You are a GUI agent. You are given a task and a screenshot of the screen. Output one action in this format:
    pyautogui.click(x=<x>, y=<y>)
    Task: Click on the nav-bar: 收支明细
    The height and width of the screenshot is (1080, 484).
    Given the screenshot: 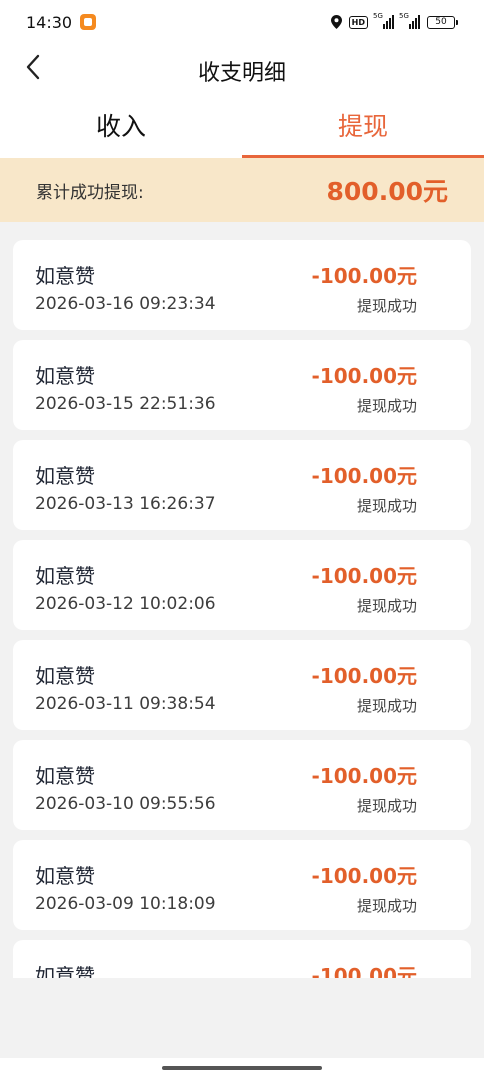 What is the action you would take?
    pyautogui.click(x=242, y=70)
    